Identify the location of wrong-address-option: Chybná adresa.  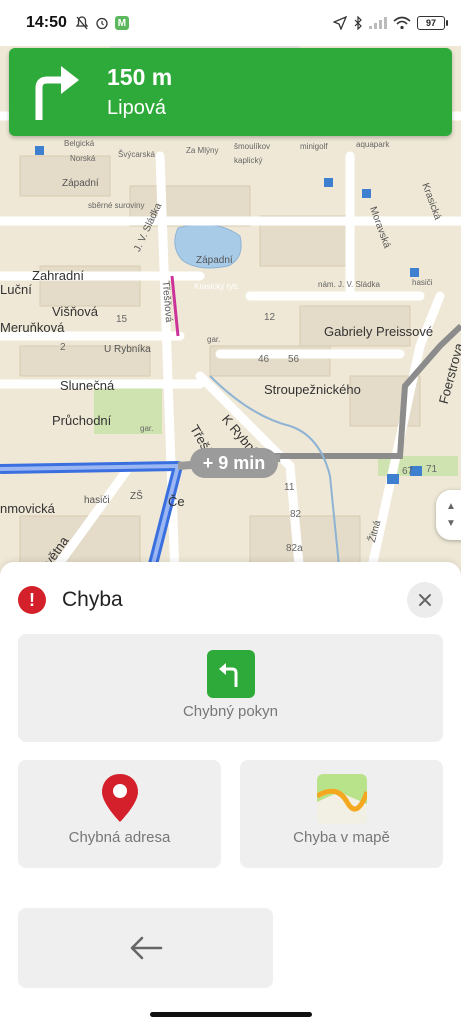
(119, 814).